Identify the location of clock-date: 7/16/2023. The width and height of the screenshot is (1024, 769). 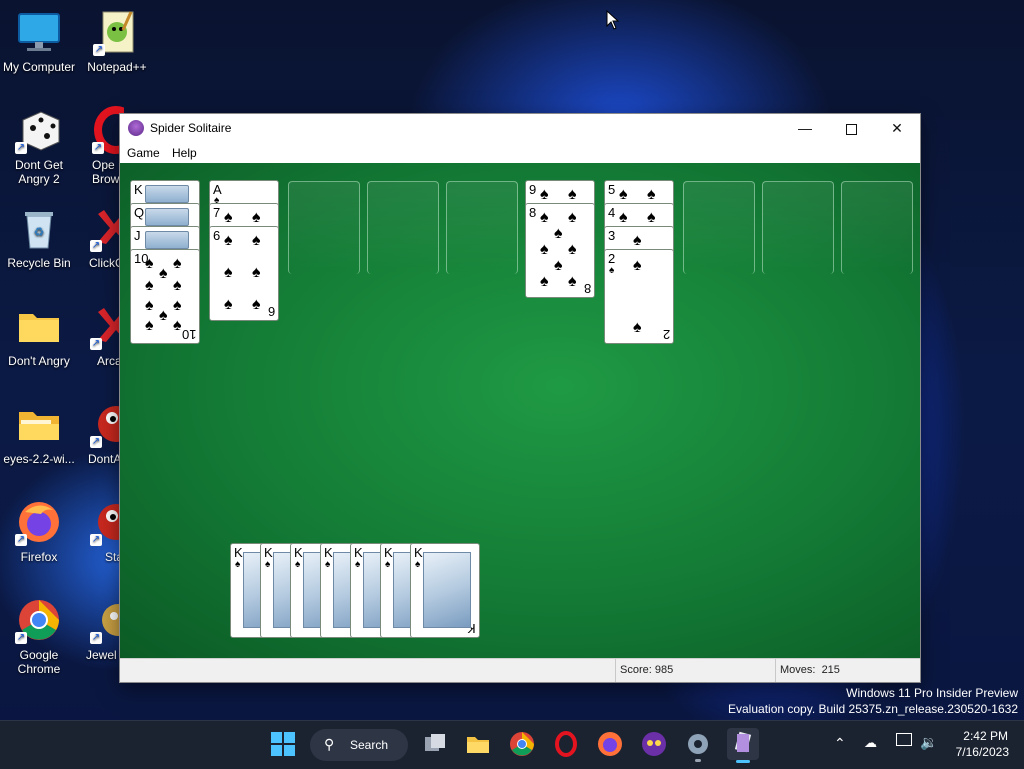
(982, 752).